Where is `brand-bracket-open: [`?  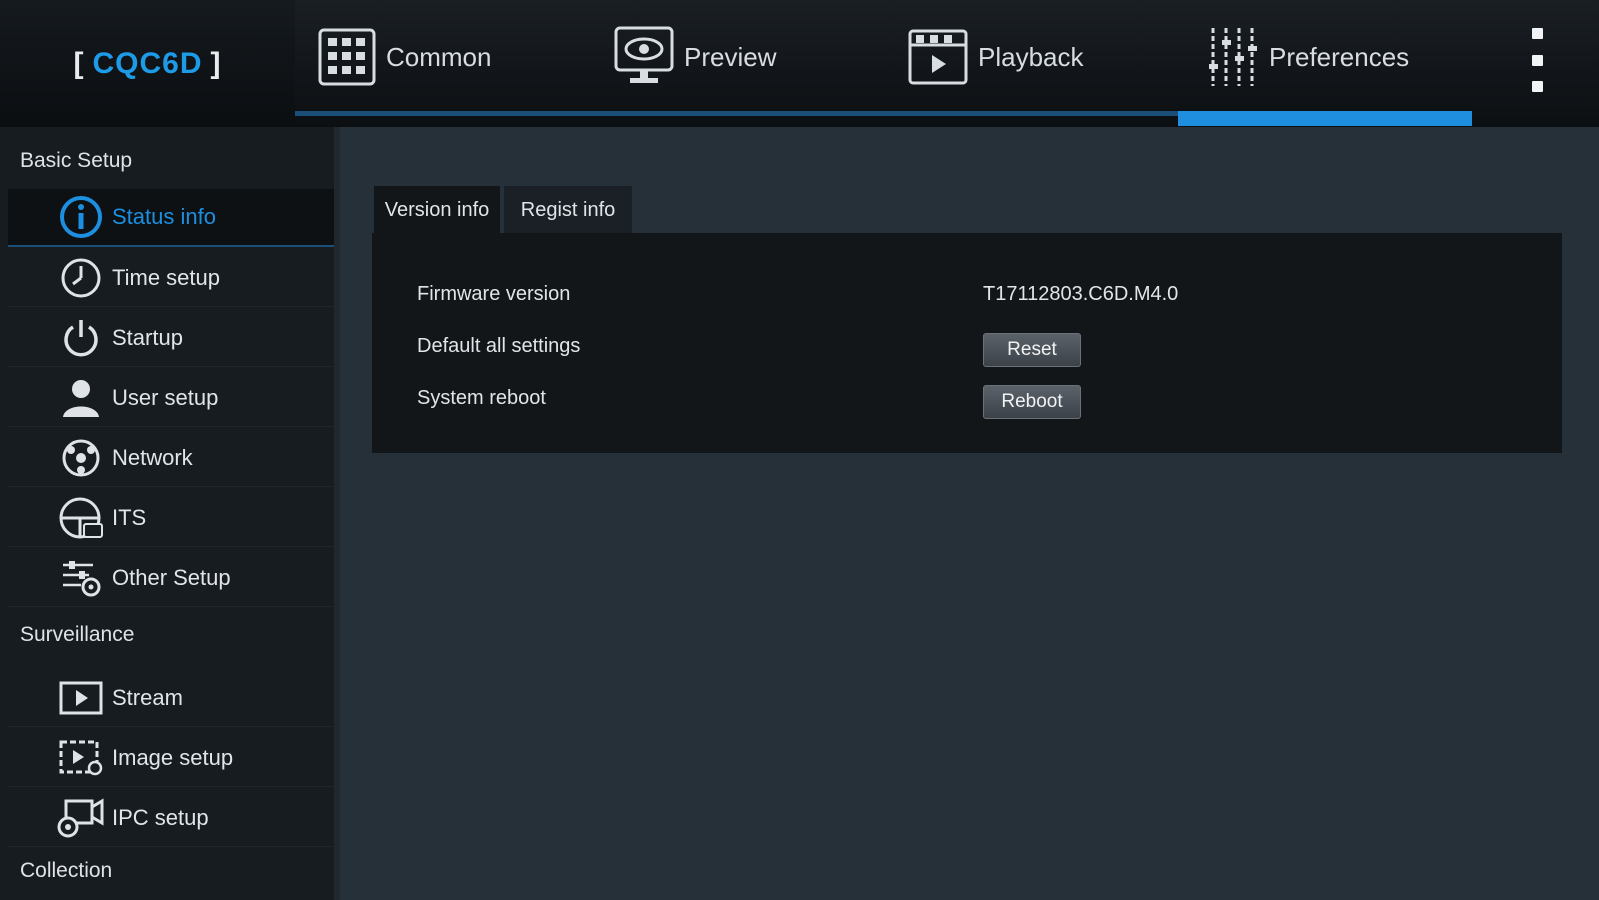
brand-bracket-open: [ is located at coordinates (79, 63).